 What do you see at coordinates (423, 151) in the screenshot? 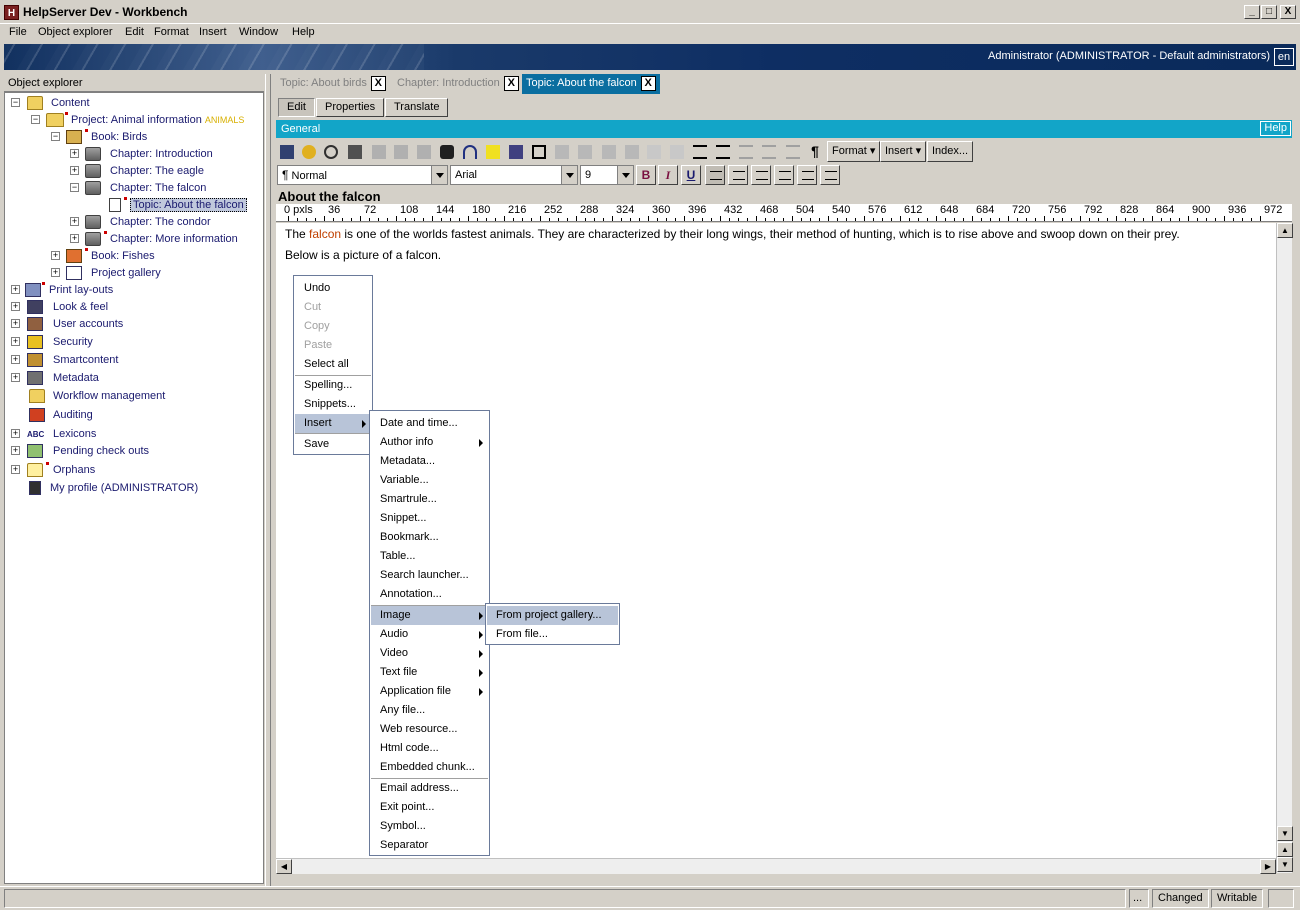
I see `paste-icon` at bounding box center [423, 151].